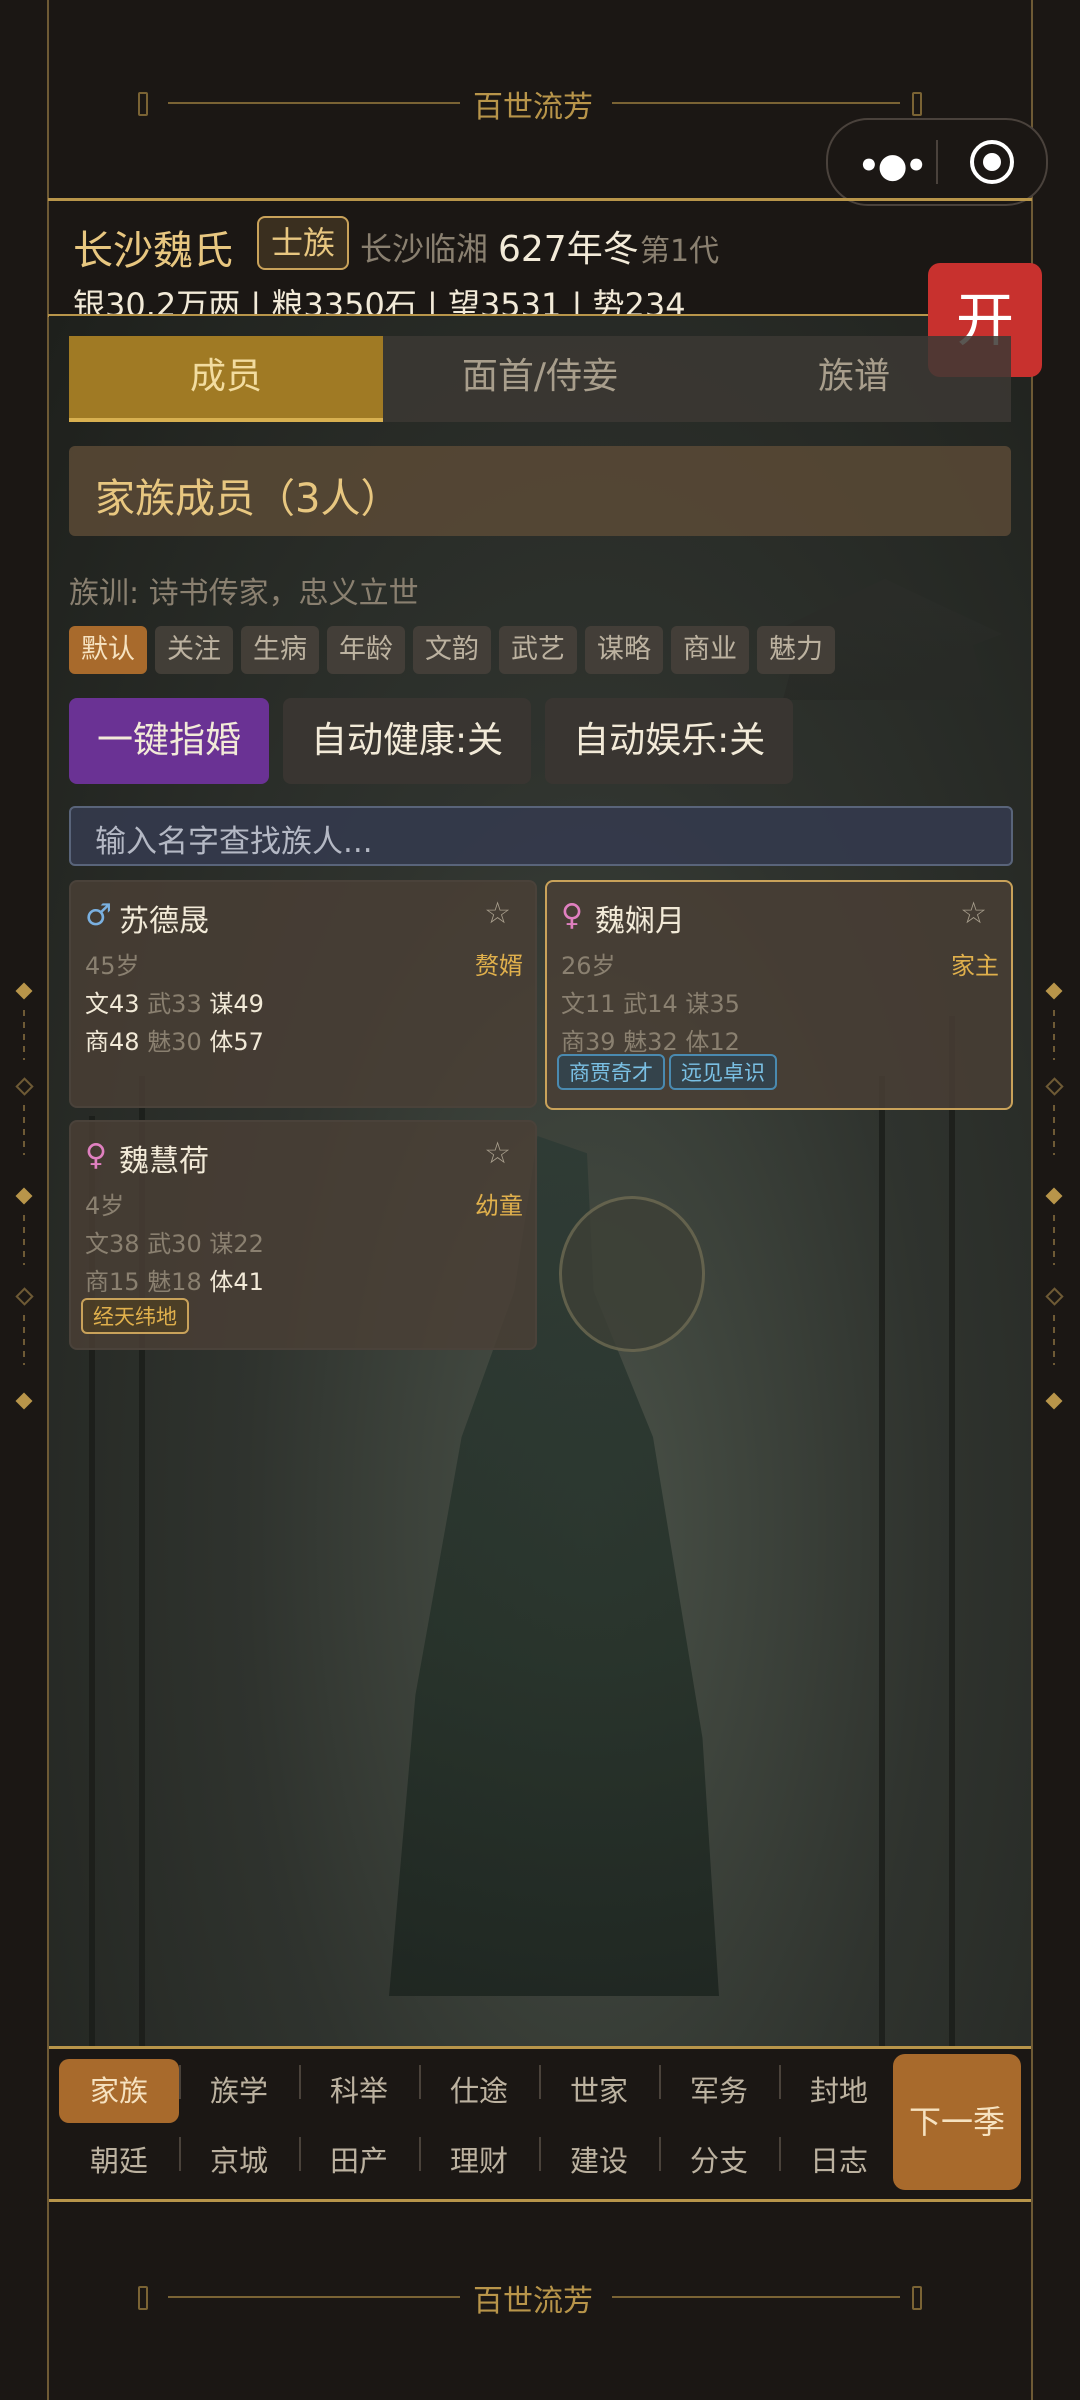 The height and width of the screenshot is (2400, 1080). What do you see at coordinates (599, 2161) in the screenshot?
I see `nav-construction: 建设` at bounding box center [599, 2161].